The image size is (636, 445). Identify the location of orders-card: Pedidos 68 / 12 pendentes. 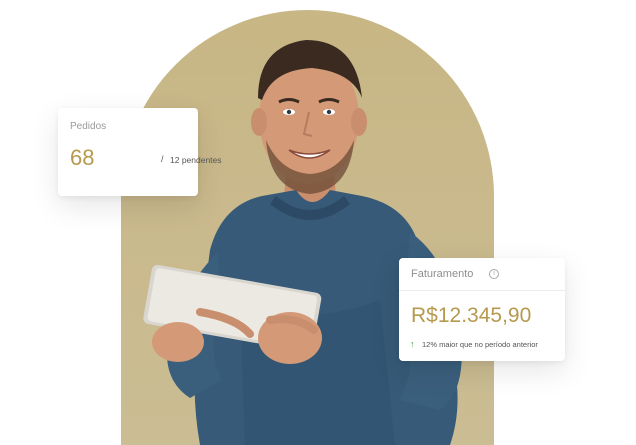
(140, 152).